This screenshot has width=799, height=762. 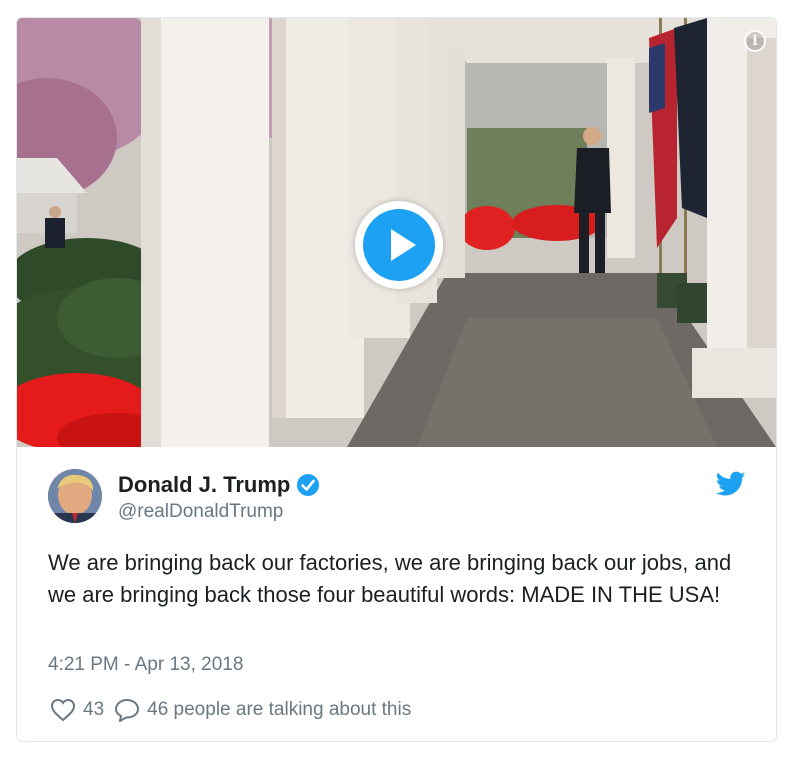 What do you see at coordinates (279, 709) in the screenshot?
I see `talking-about-text: 46 people are talking about this` at bounding box center [279, 709].